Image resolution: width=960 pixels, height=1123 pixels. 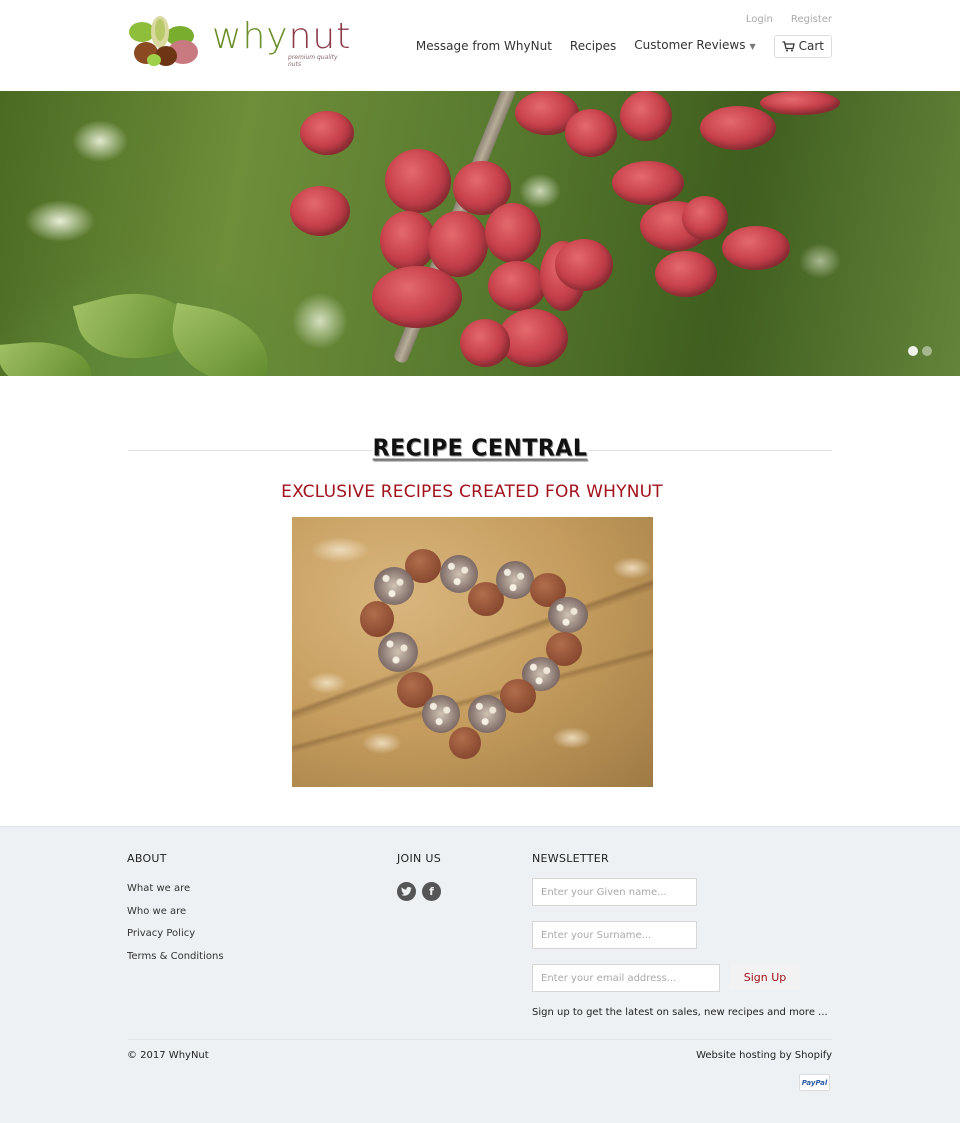 What do you see at coordinates (480, 1039) in the screenshot?
I see `footer-divider` at bounding box center [480, 1039].